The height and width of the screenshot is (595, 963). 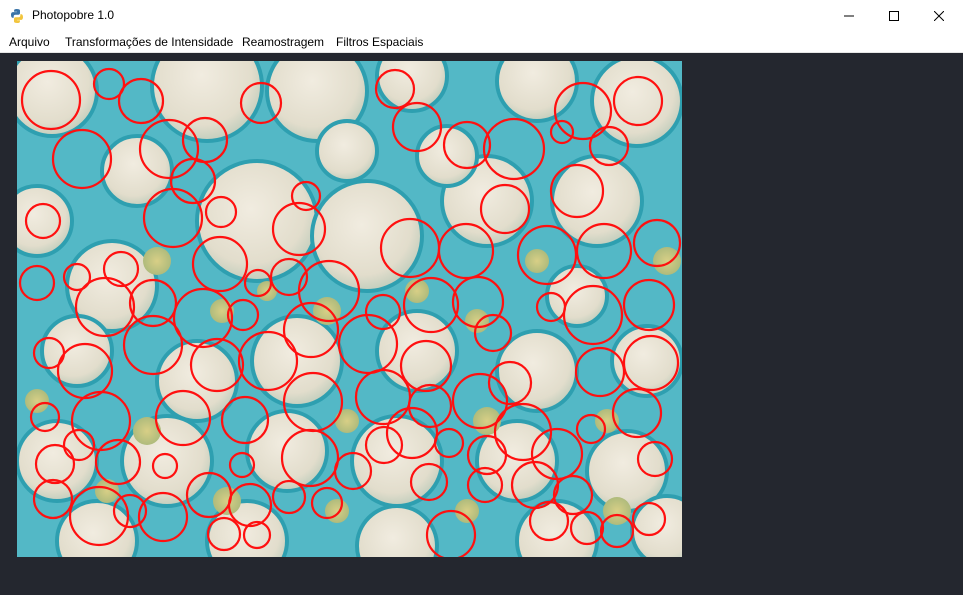 What do you see at coordinates (481, 16) in the screenshot?
I see `title-bar: Photopobre 1.0` at bounding box center [481, 16].